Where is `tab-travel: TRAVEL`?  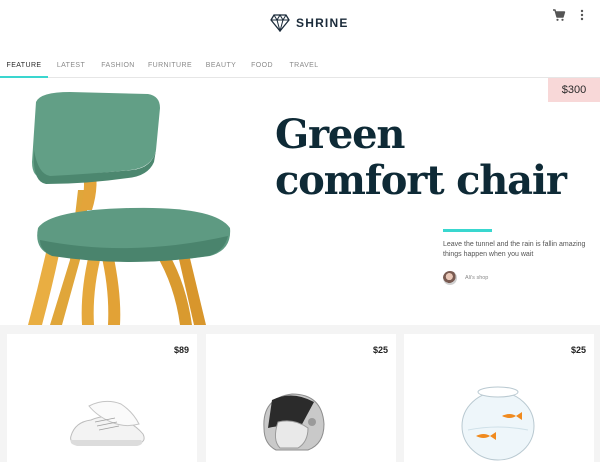 tab-travel: TRAVEL is located at coordinates (304, 68).